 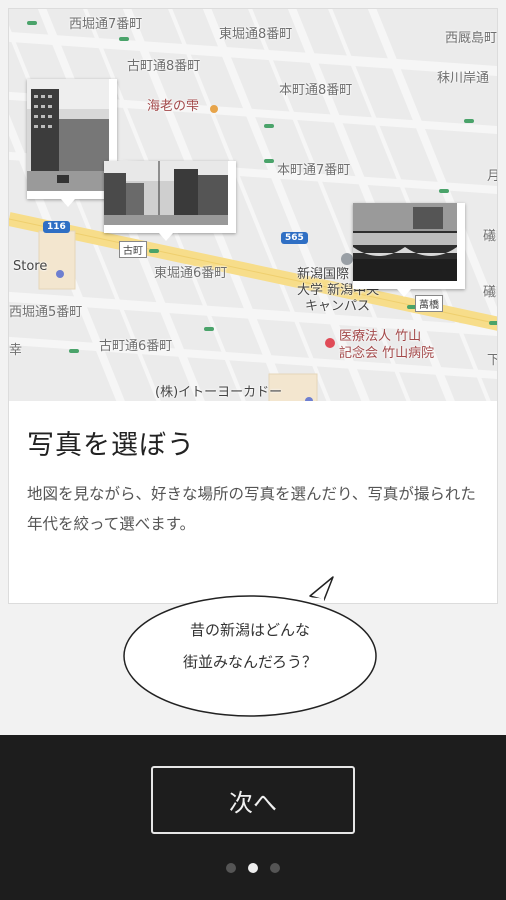 I want to click on page-indicator, so click(x=253, y=868).